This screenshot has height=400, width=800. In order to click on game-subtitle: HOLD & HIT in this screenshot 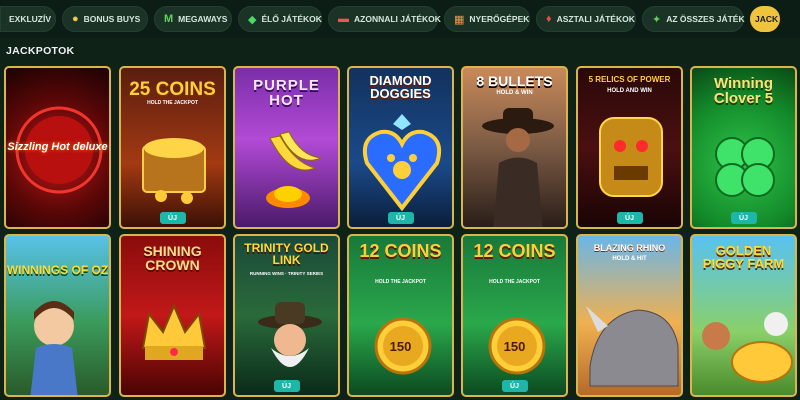, I will do `click(629, 259)`.